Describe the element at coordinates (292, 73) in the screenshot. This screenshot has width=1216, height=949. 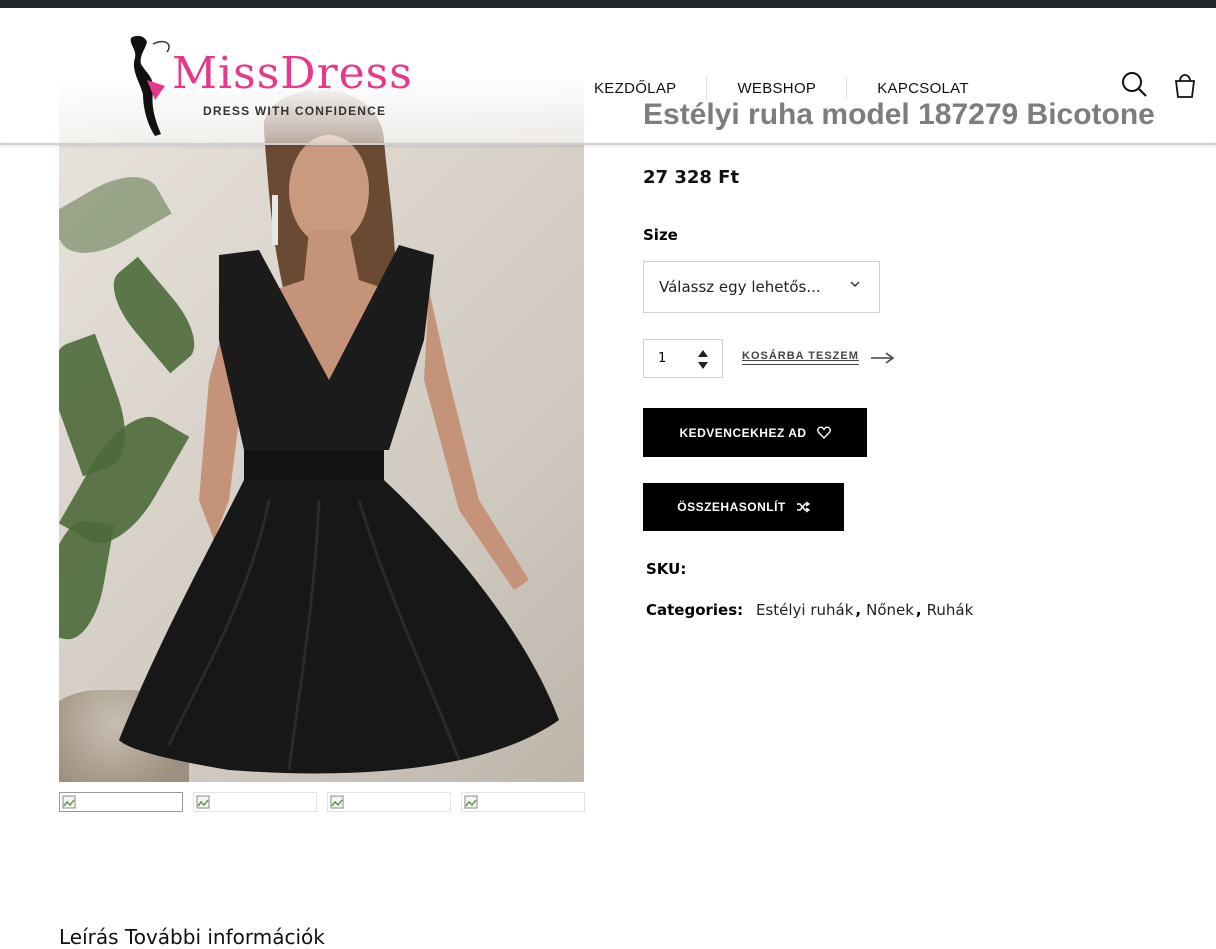
I see `logo-wordmark: MissDress` at that location.